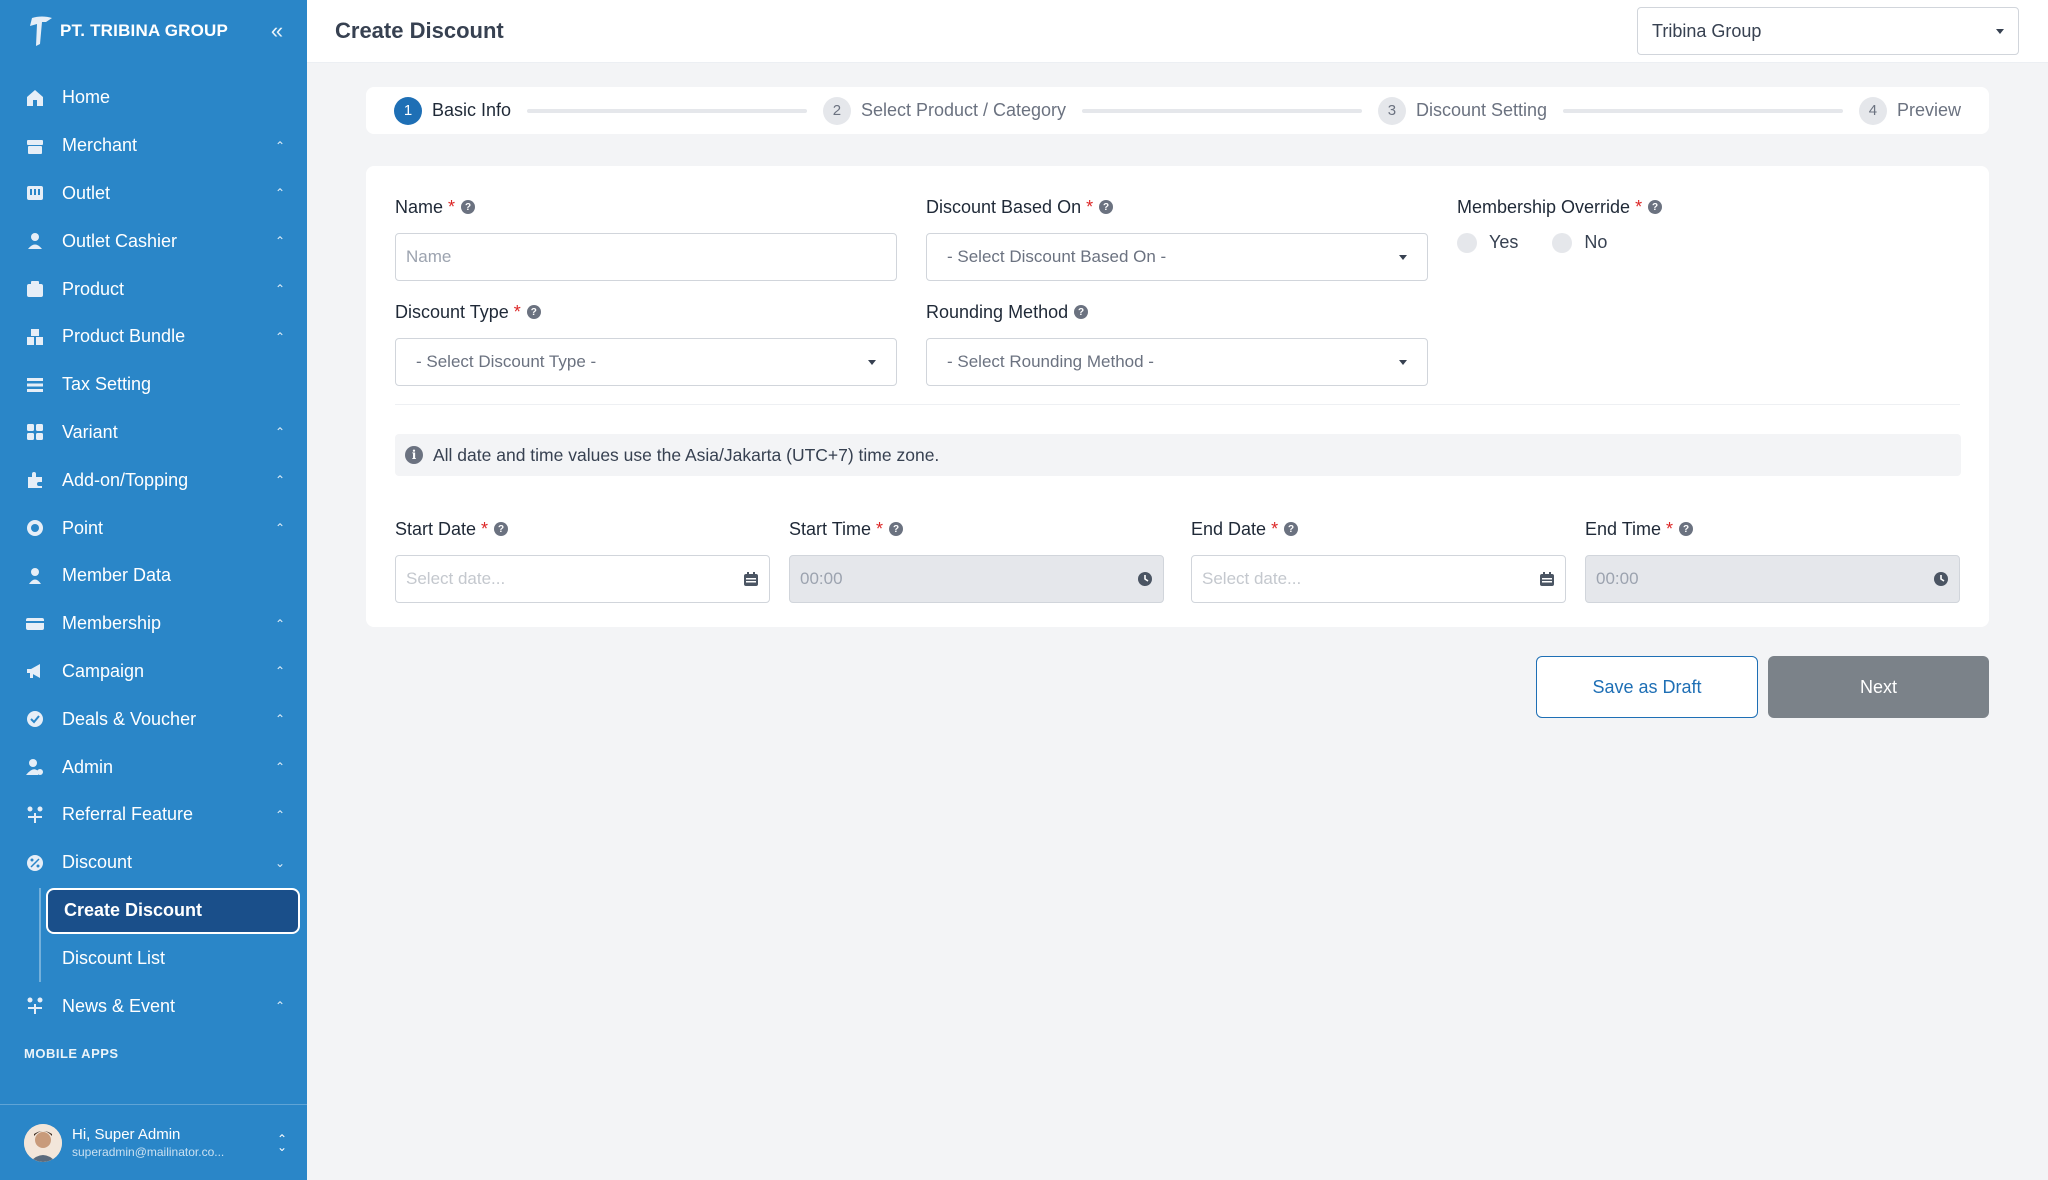 The height and width of the screenshot is (1180, 2048). Describe the element at coordinates (277, 31) in the screenshot. I see `collapse-sidebar-icon: «` at that location.